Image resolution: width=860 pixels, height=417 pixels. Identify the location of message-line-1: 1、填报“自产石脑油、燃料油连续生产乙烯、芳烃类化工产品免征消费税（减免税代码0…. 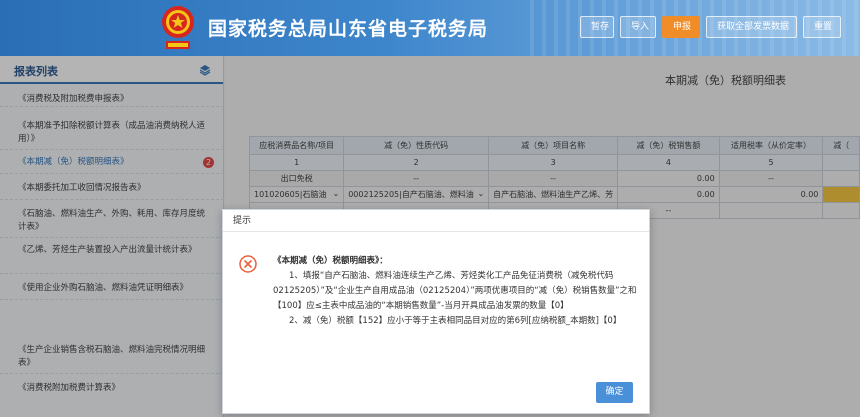
(455, 291).